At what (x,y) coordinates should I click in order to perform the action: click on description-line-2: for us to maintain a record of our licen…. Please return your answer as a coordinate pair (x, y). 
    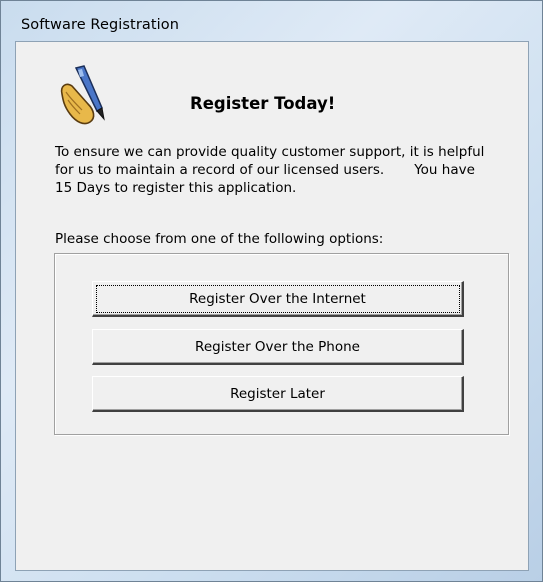
    Looking at the image, I should click on (265, 170).